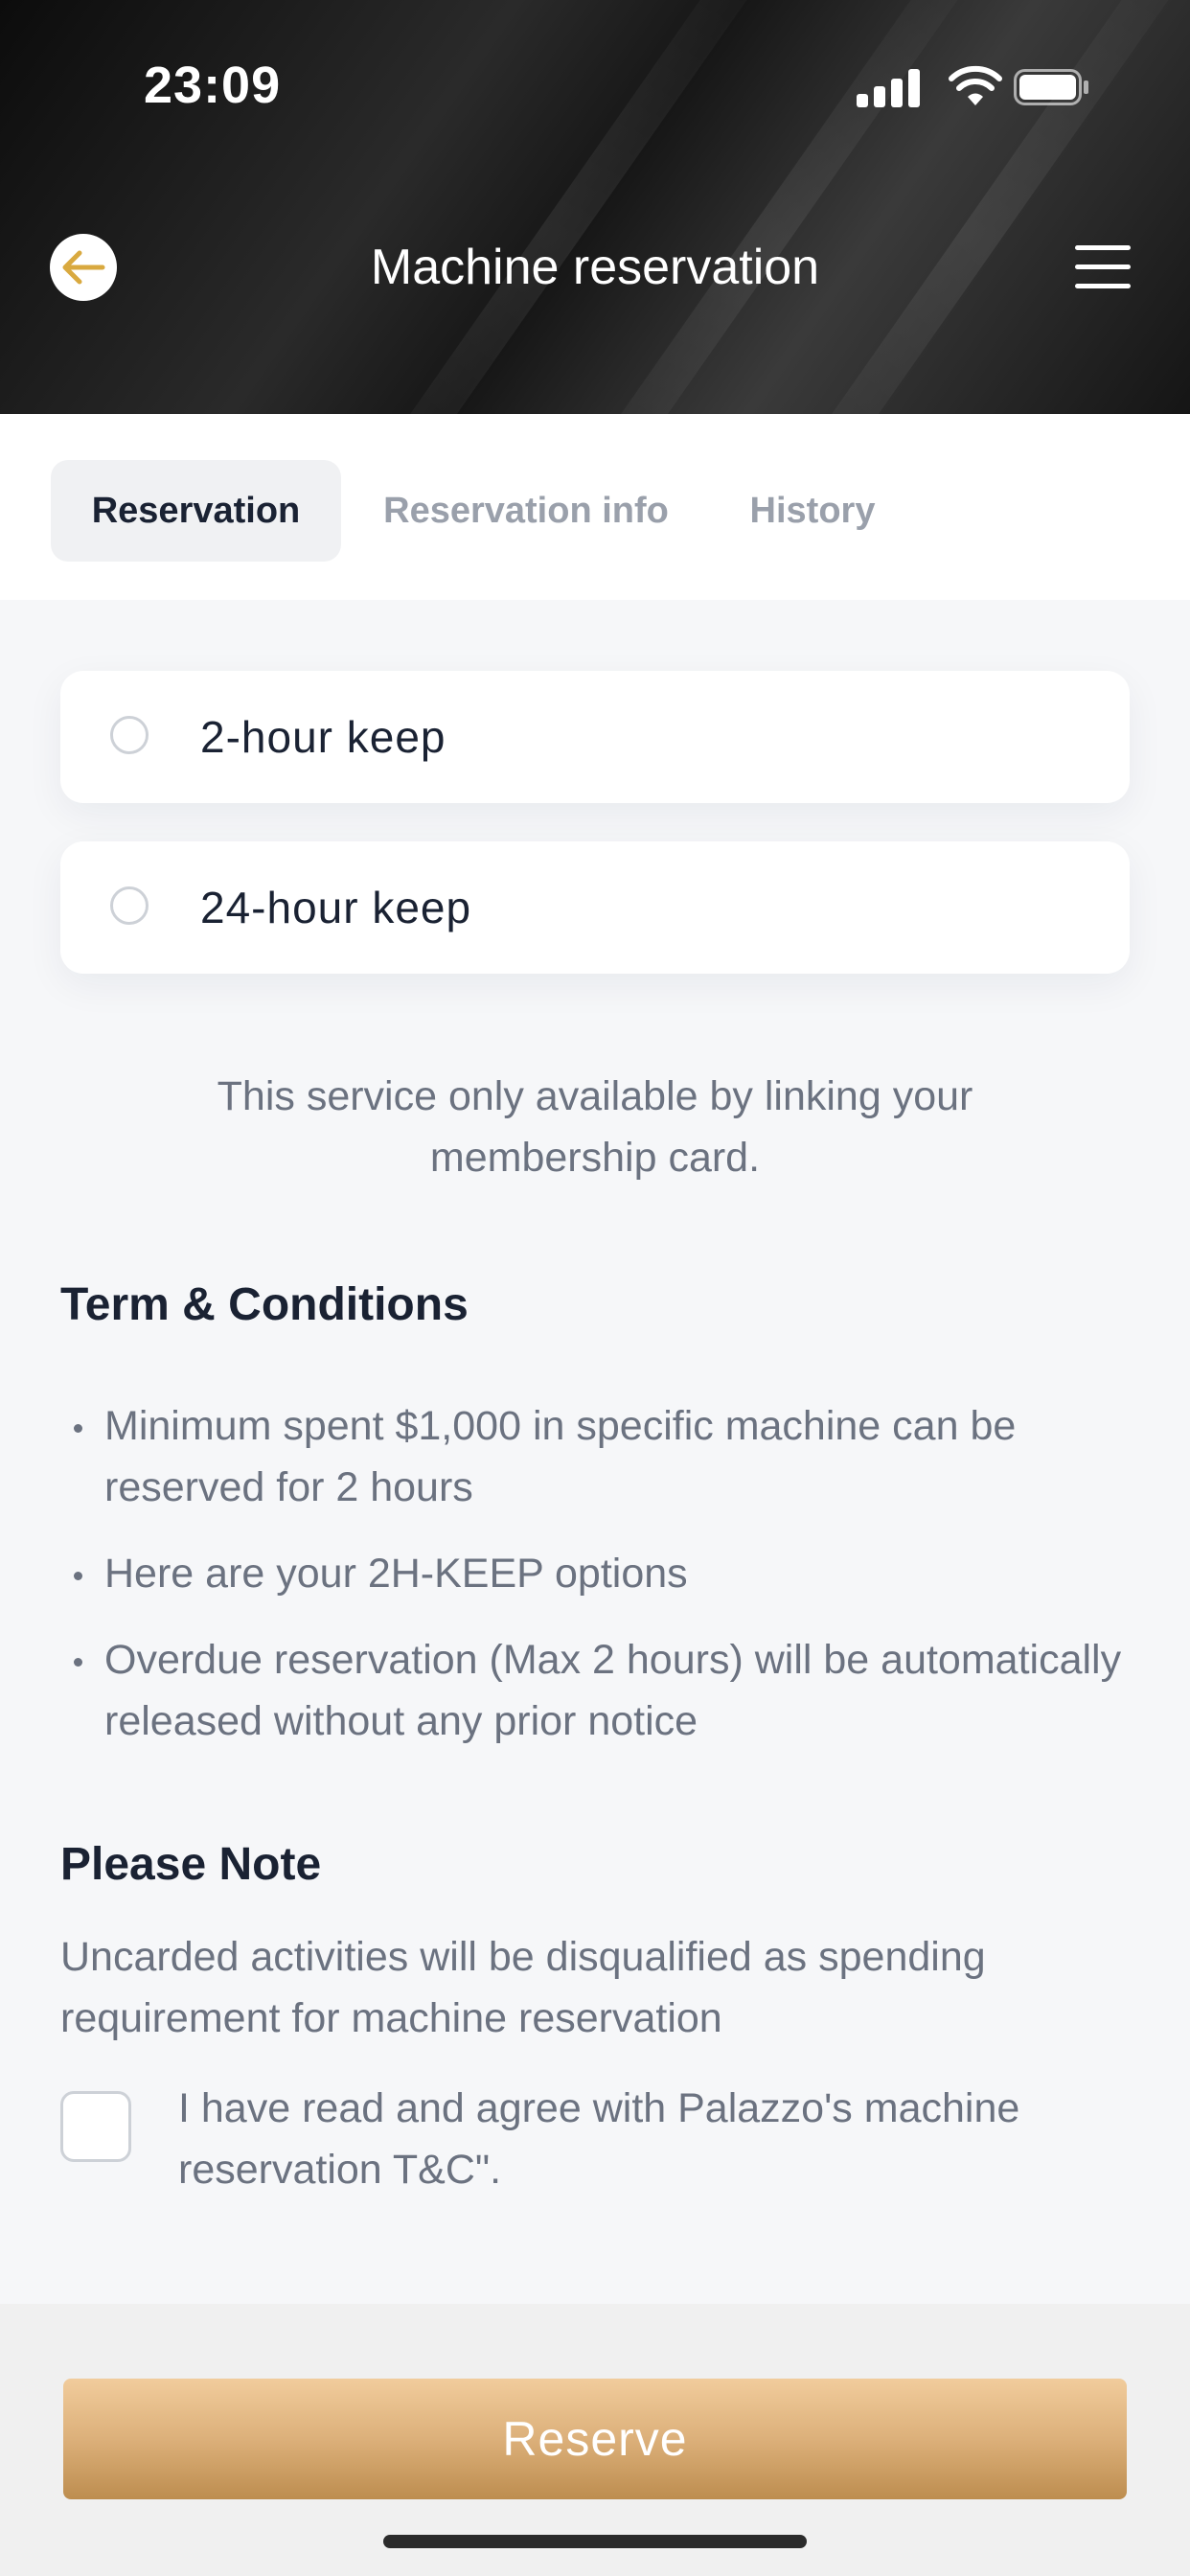  What do you see at coordinates (595, 2439) in the screenshot?
I see `reserve-button: Reserve` at bounding box center [595, 2439].